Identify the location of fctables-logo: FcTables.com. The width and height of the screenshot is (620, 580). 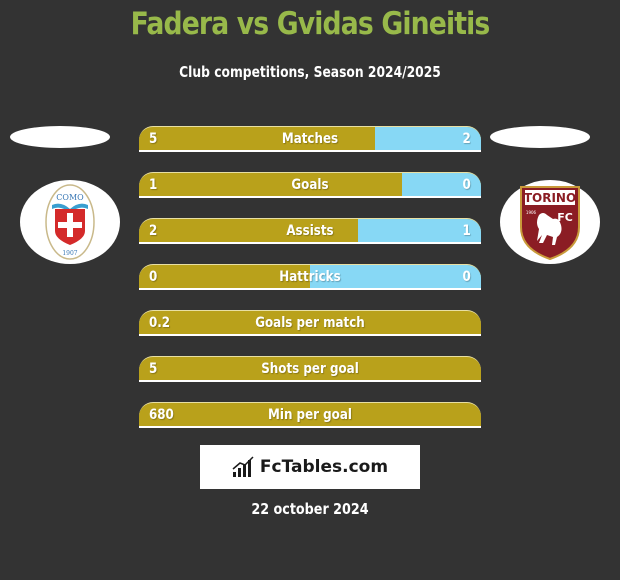
(310, 467).